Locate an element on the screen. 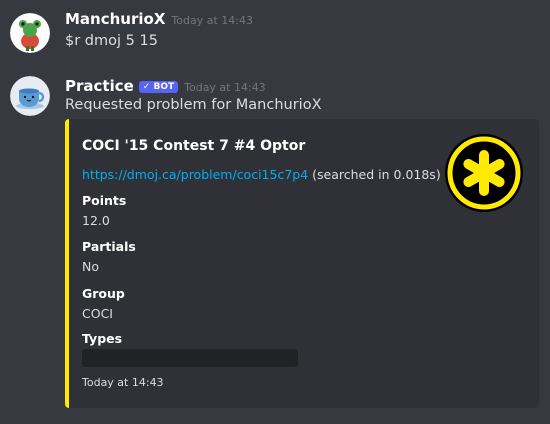 The image size is (550, 424). search-time: (searched in 0.018s) is located at coordinates (376, 174).